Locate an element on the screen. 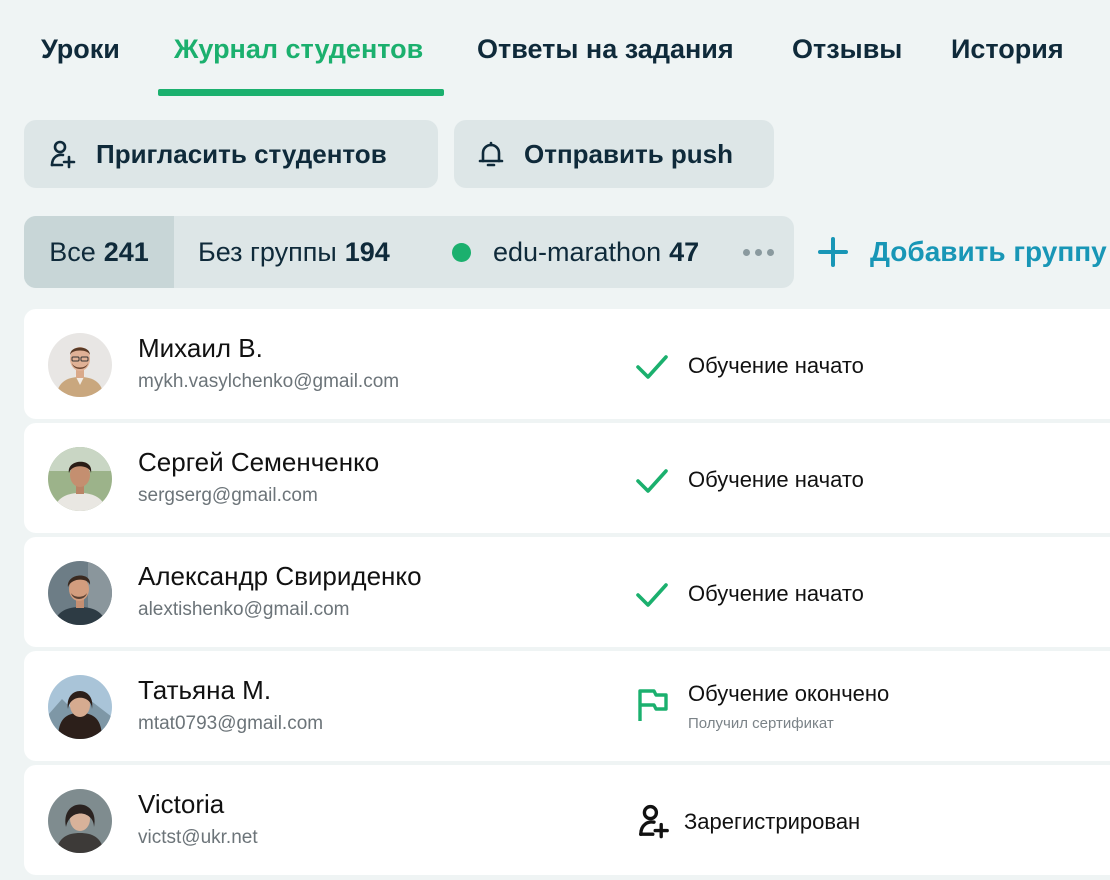 This screenshot has height=880, width=1110. filter-all-label: Все is located at coordinates (72, 251).